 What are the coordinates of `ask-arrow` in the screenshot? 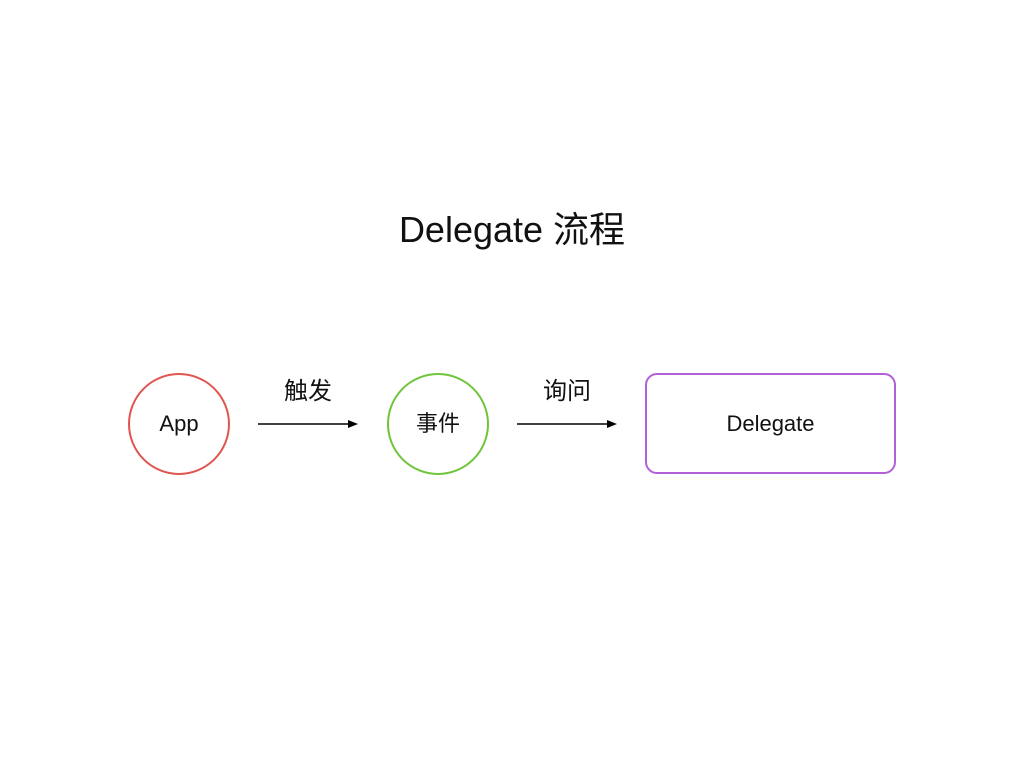 It's located at (567, 424).